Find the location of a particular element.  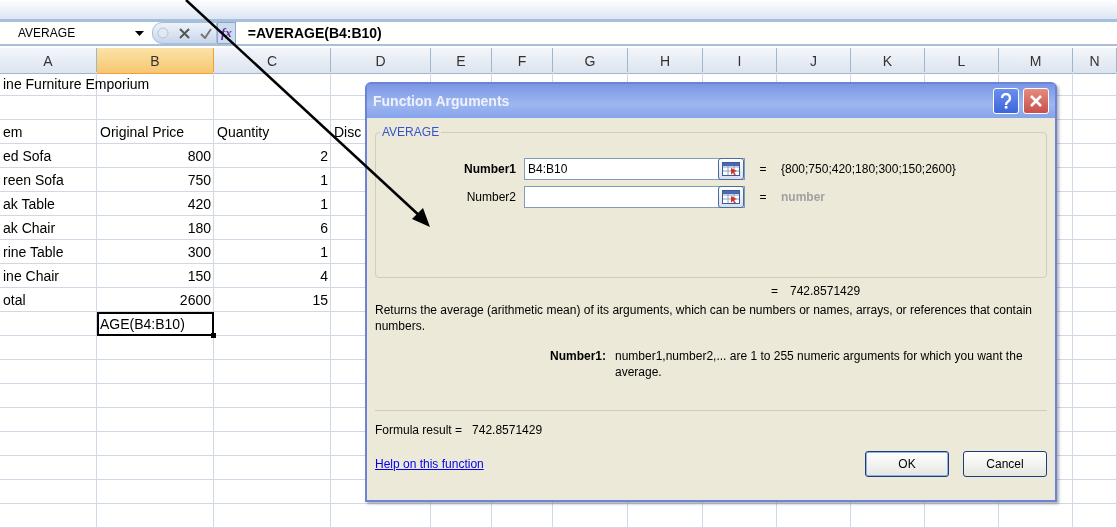

column-header: A is located at coordinates (48, 61).